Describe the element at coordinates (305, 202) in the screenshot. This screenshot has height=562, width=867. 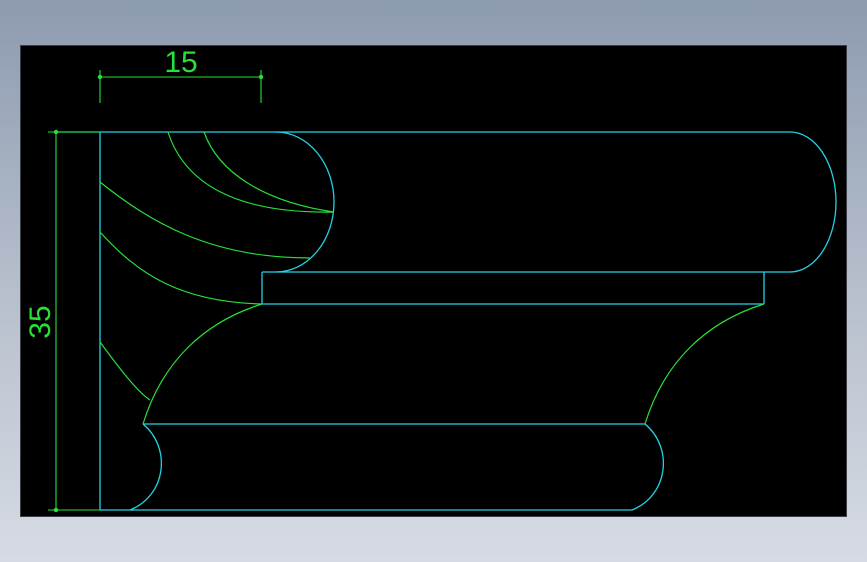
I see `left-torus-arc` at that location.